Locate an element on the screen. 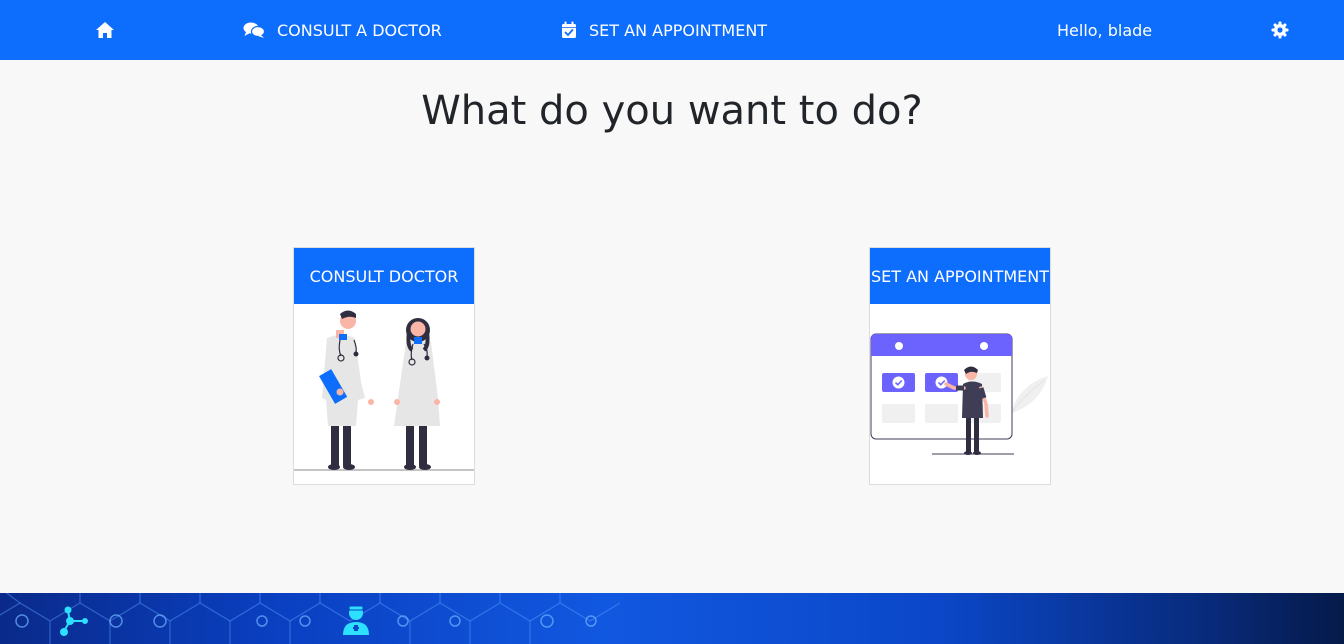 The height and width of the screenshot is (644, 1344). user-greeting: Hello, blade is located at coordinates (1104, 30).